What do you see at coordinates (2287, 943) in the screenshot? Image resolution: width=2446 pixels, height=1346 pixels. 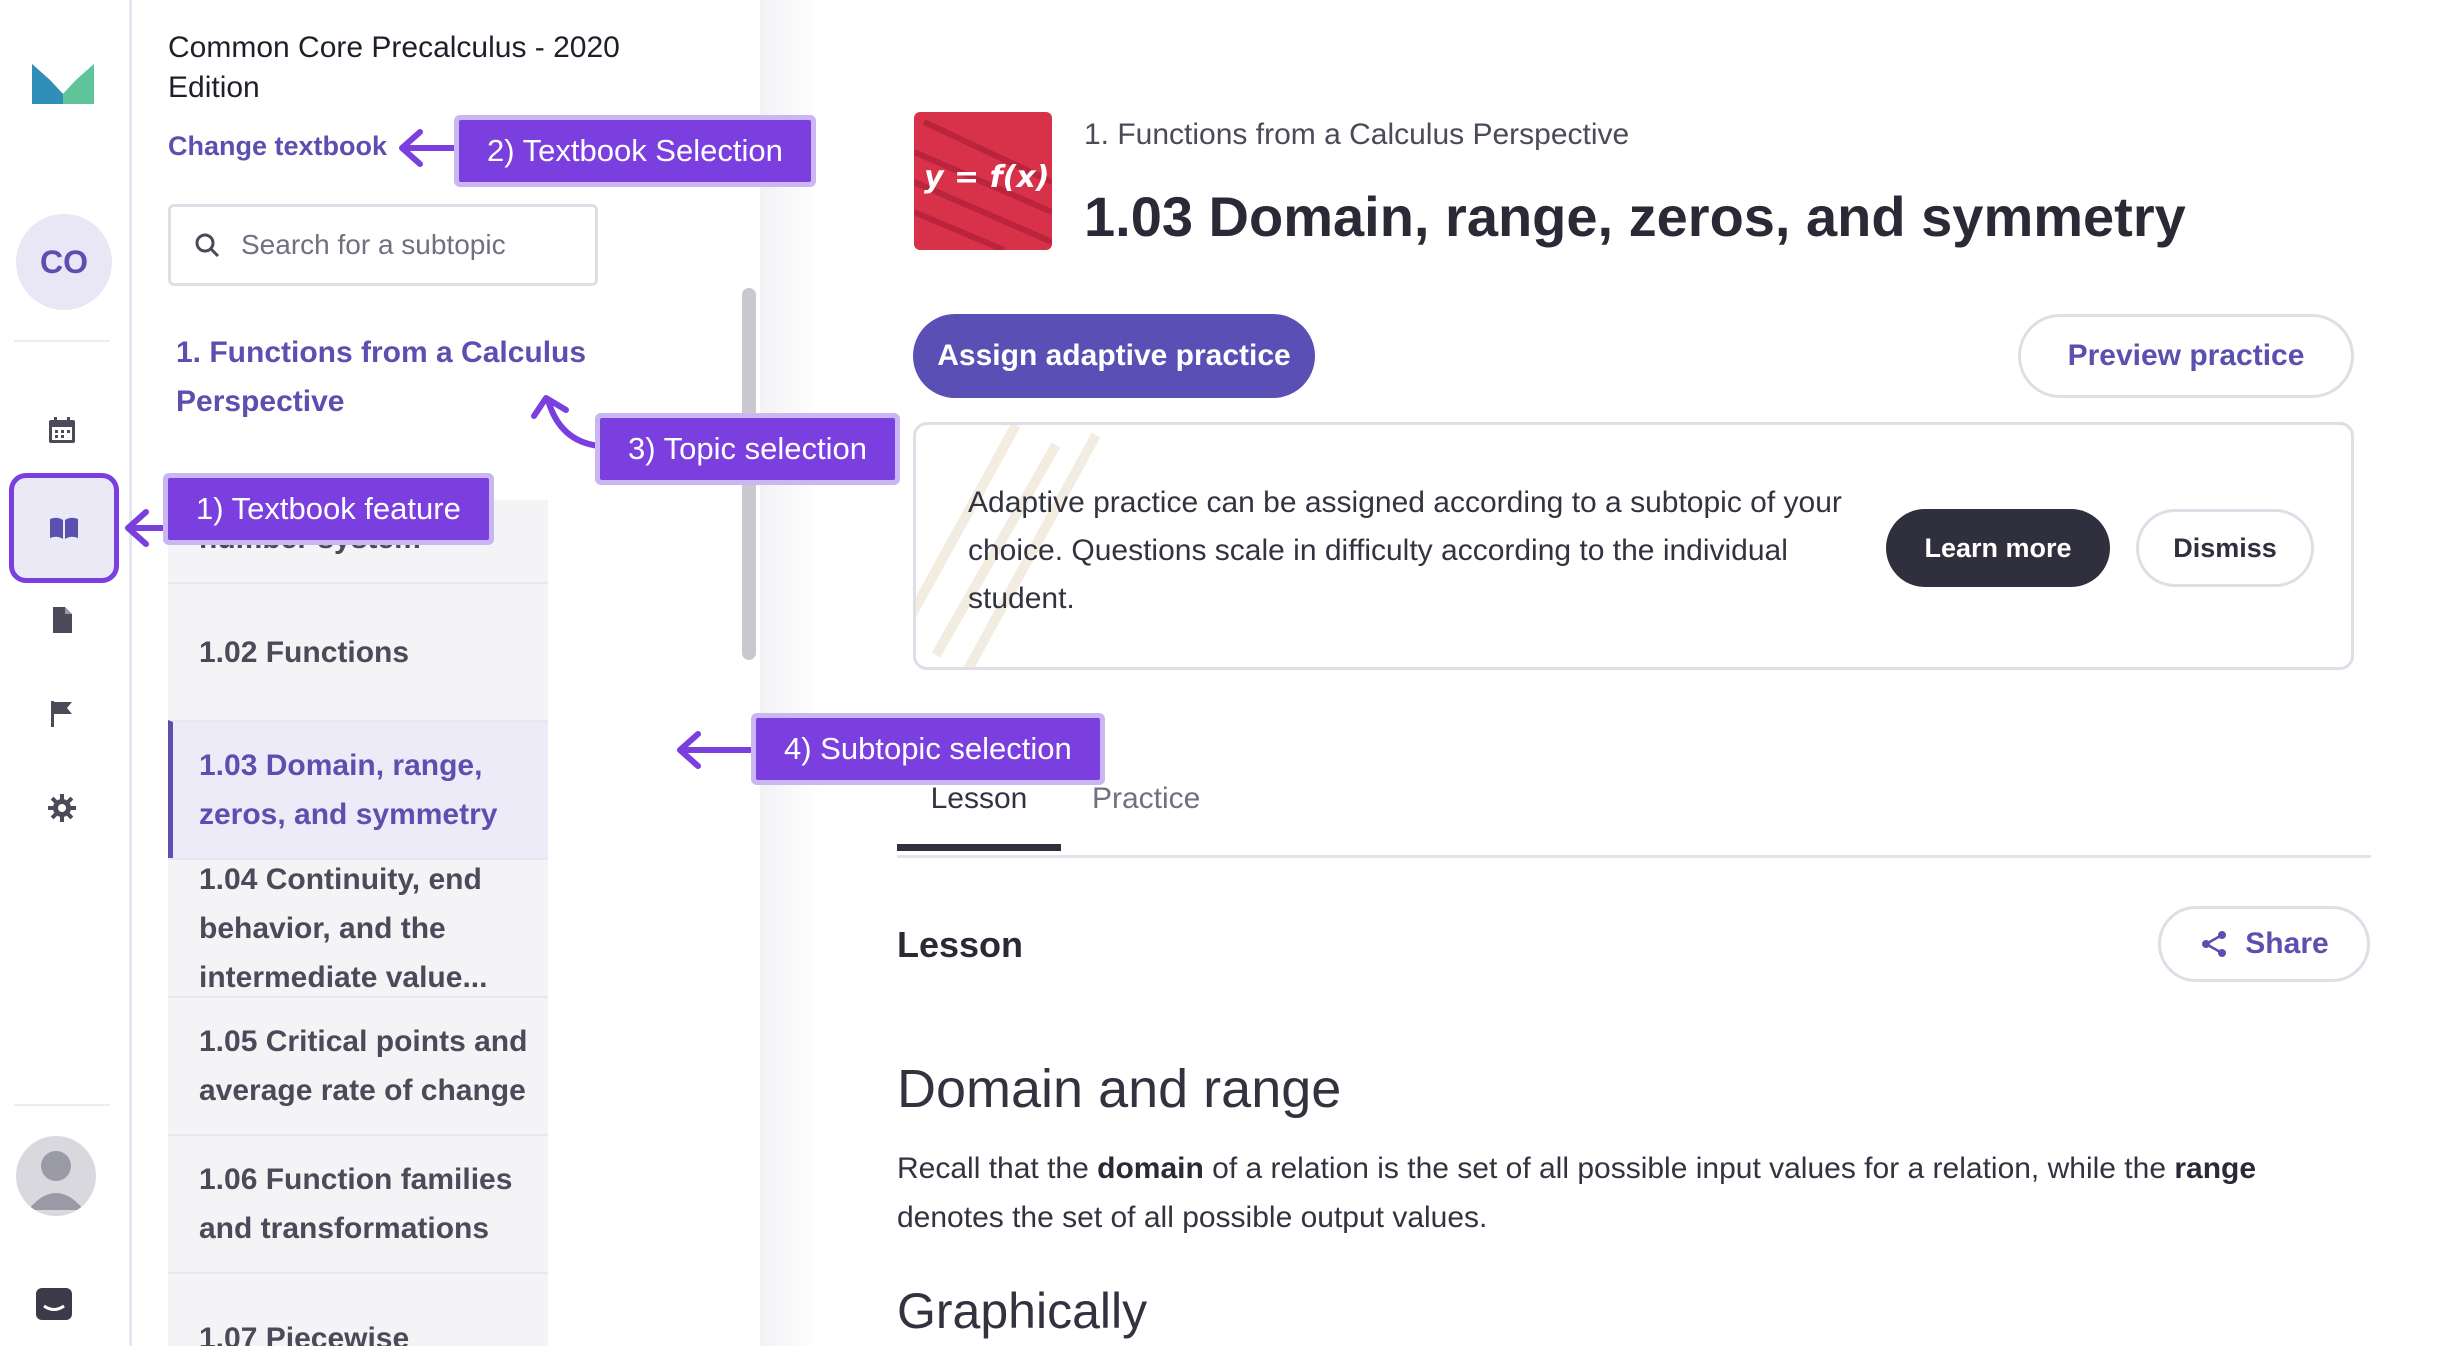 I see `share-label: Share` at bounding box center [2287, 943].